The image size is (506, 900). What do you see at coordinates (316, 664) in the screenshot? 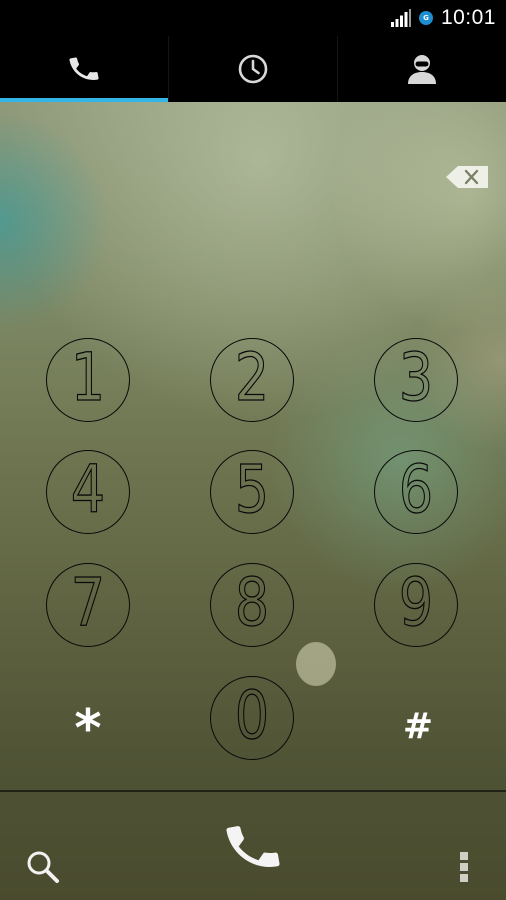
I see `background-bokeh` at bounding box center [316, 664].